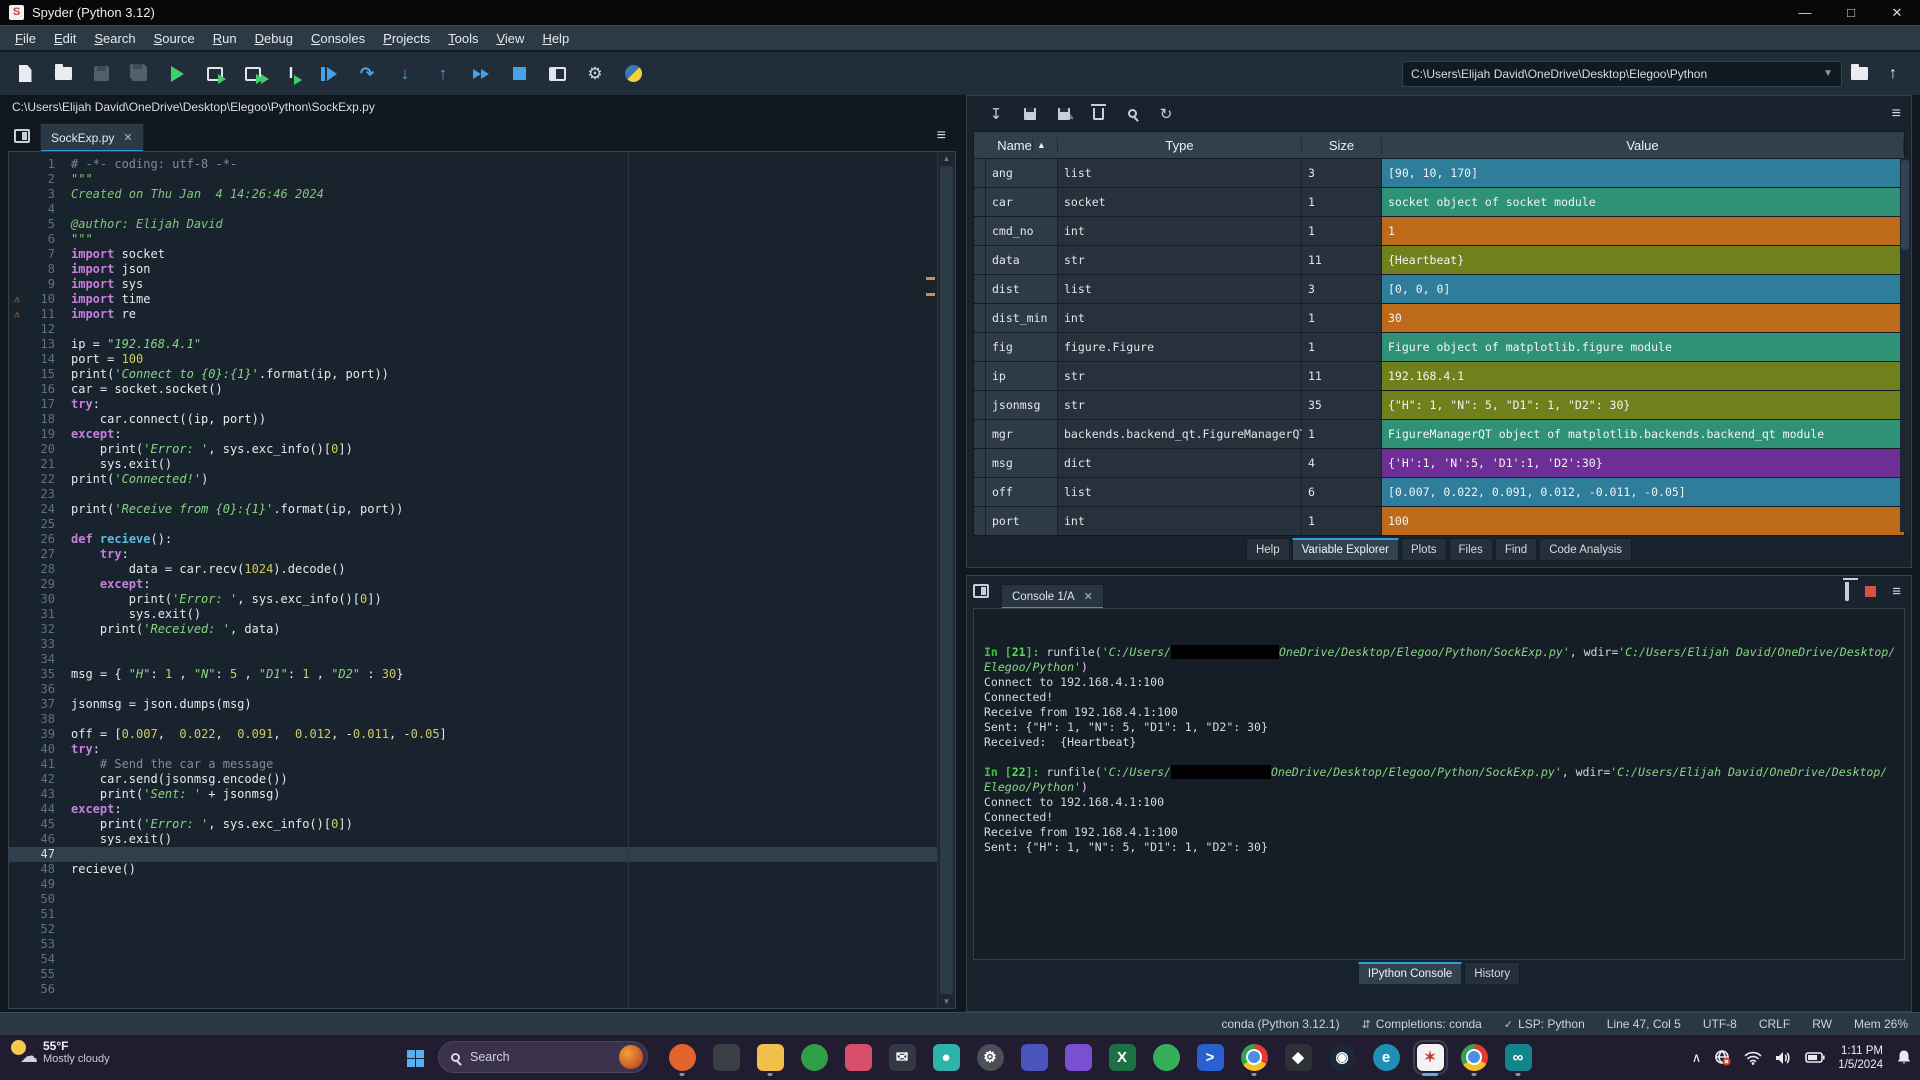 The image size is (1920, 1080). I want to click on code-line: 23, so click(482, 494).